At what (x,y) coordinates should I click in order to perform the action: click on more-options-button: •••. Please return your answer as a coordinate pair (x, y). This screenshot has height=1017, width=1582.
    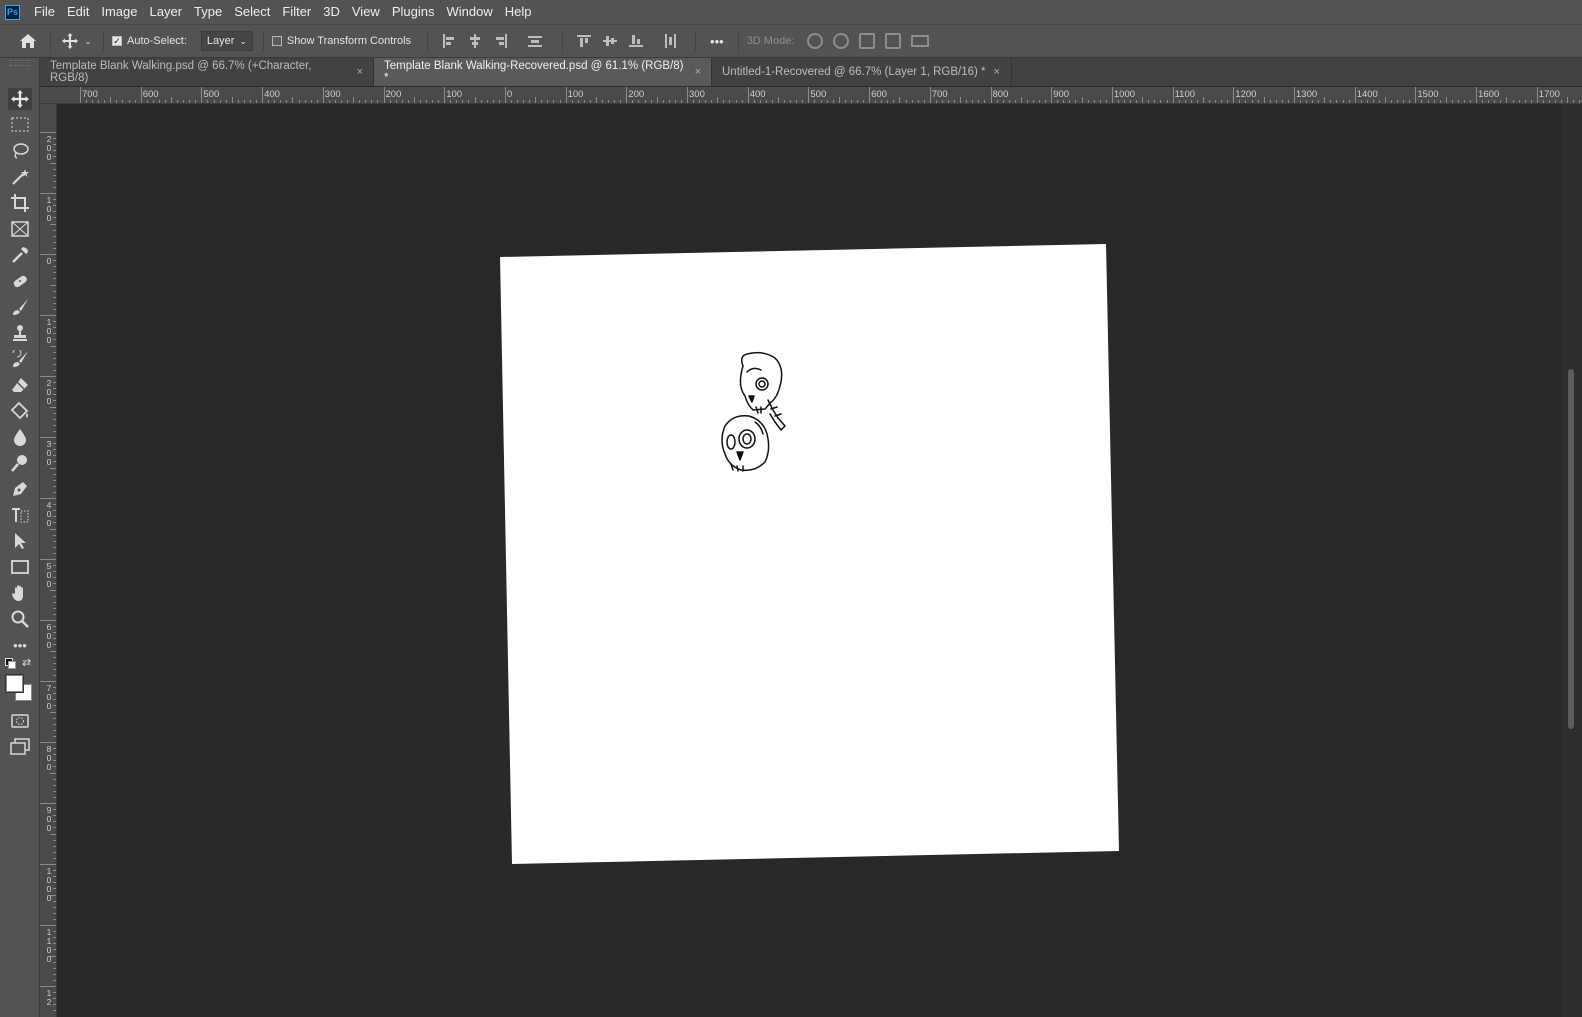
    Looking at the image, I should click on (717, 41).